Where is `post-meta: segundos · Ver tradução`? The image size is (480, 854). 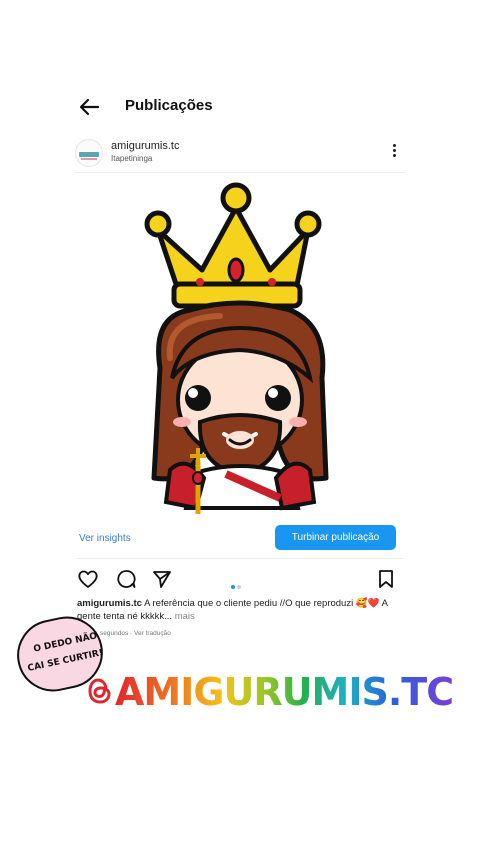 post-meta: segundos · Ver tradução is located at coordinates (135, 633).